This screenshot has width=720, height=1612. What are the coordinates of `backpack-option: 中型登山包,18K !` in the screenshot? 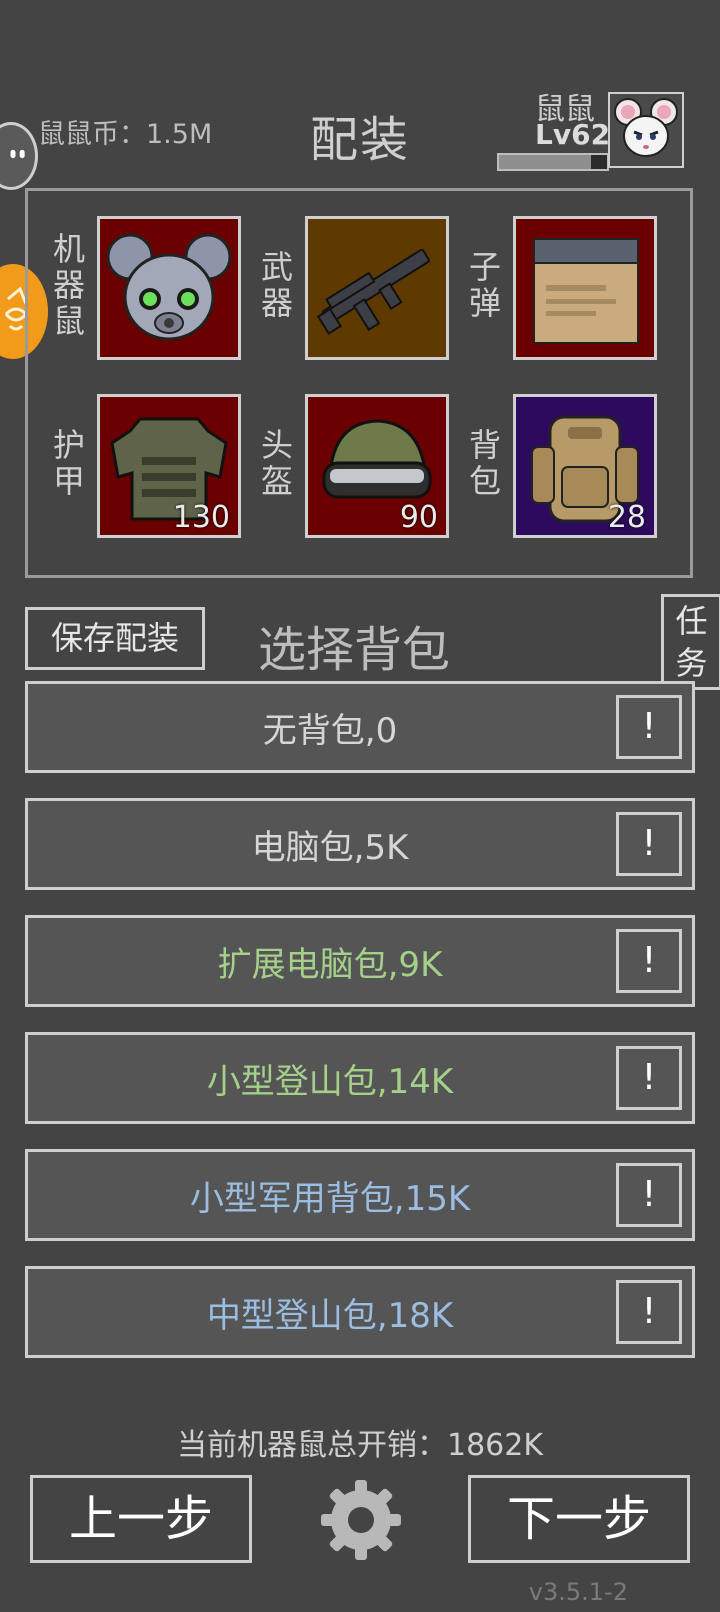 It's located at (360, 1312).